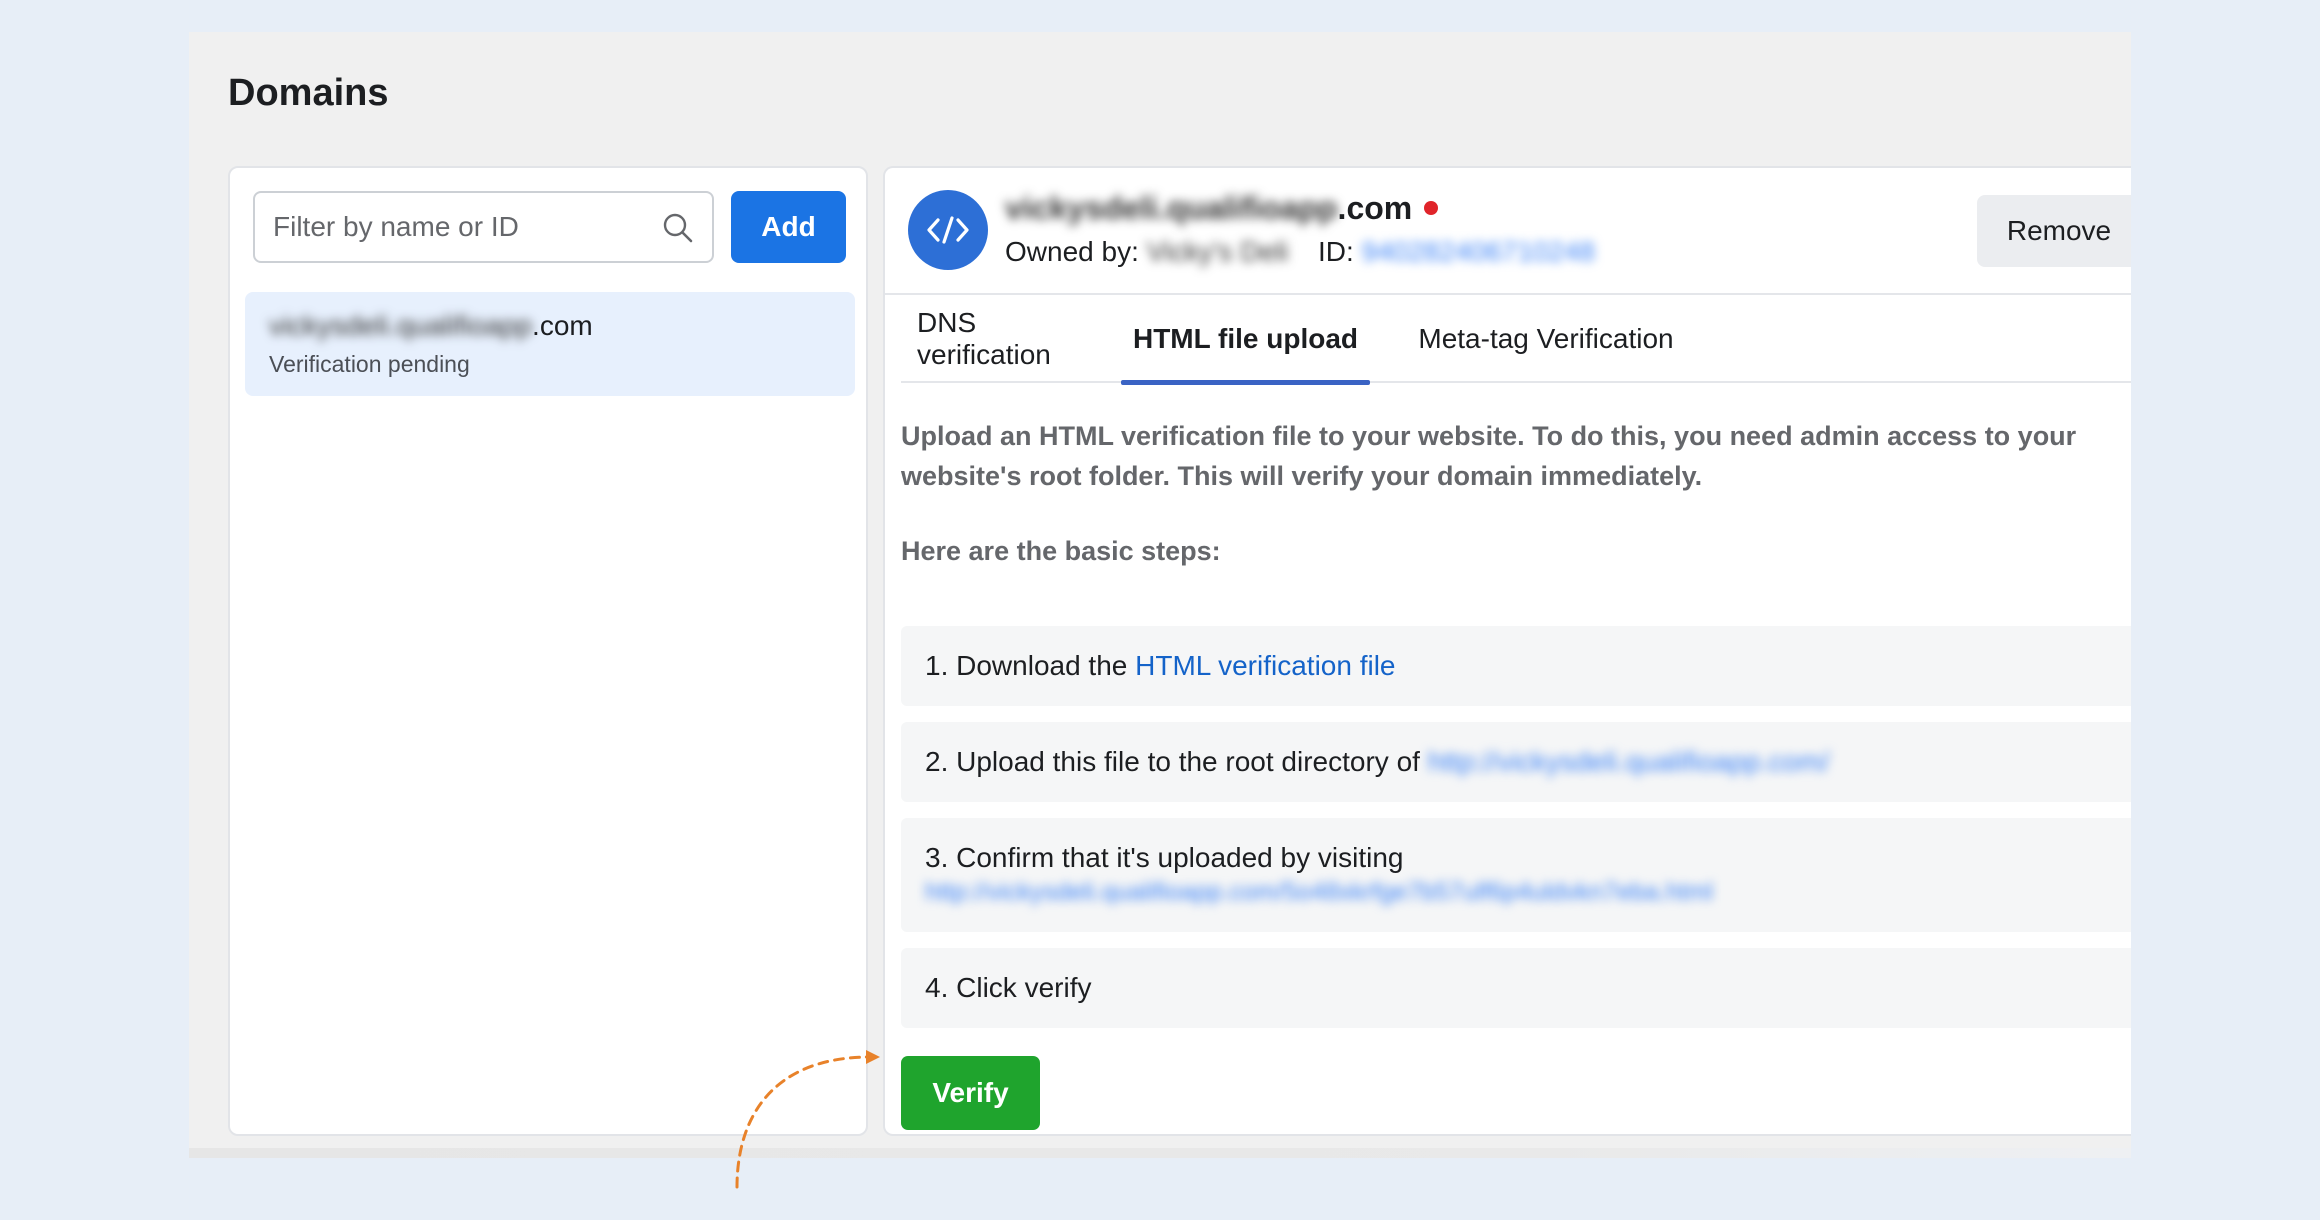 Image resolution: width=2320 pixels, height=1220 pixels. What do you see at coordinates (1546, 339) in the screenshot?
I see `tab-meta-tag-verification: Meta-tag Verification` at bounding box center [1546, 339].